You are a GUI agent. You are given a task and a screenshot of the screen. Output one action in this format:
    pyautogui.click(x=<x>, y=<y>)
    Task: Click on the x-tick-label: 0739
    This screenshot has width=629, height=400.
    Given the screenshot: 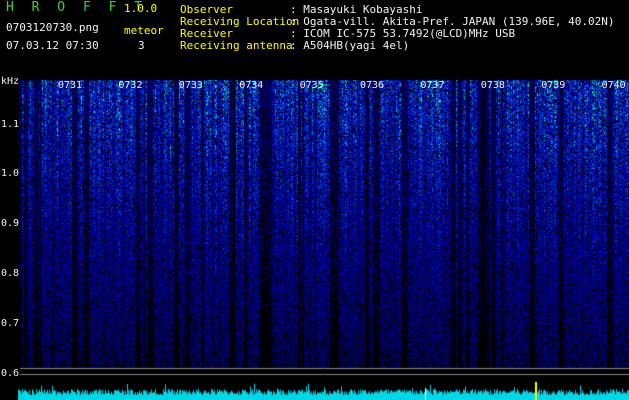 What is the action you would take?
    pyautogui.click(x=553, y=85)
    